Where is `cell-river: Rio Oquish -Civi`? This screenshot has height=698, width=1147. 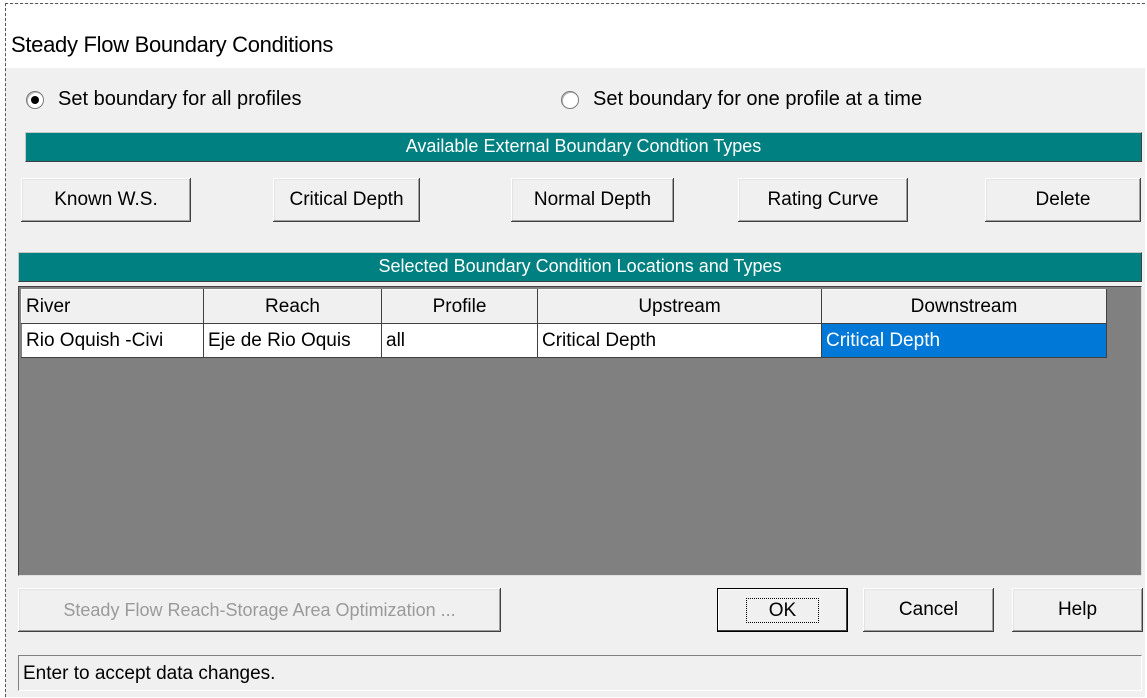 cell-river: Rio Oquish -Civi is located at coordinates (112, 340).